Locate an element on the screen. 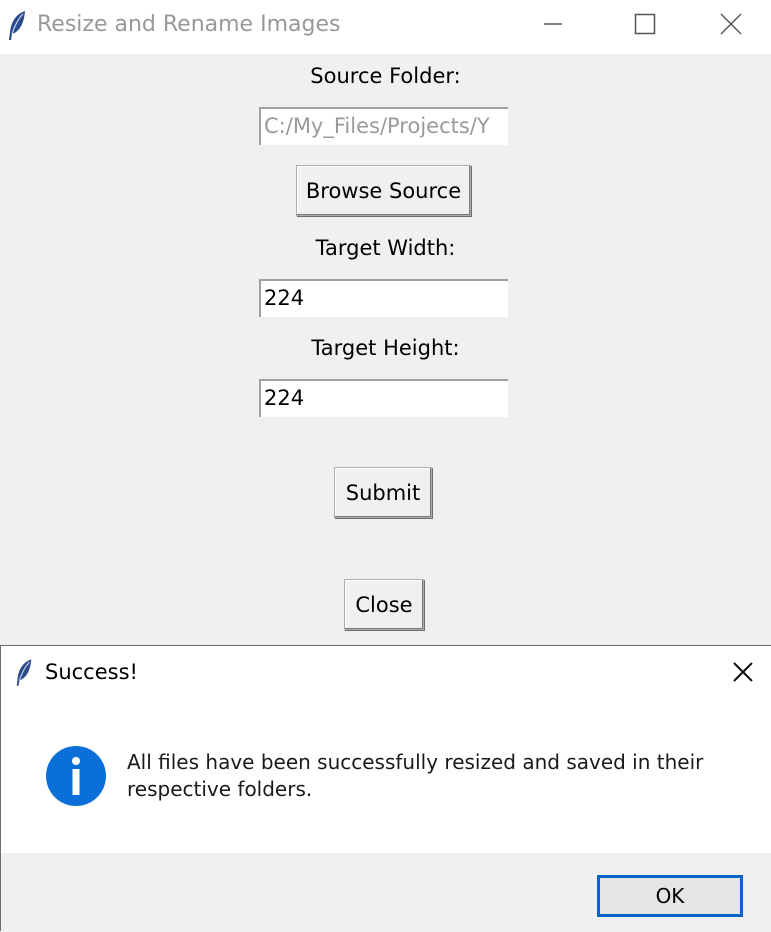  info-icon is located at coordinates (76, 776).